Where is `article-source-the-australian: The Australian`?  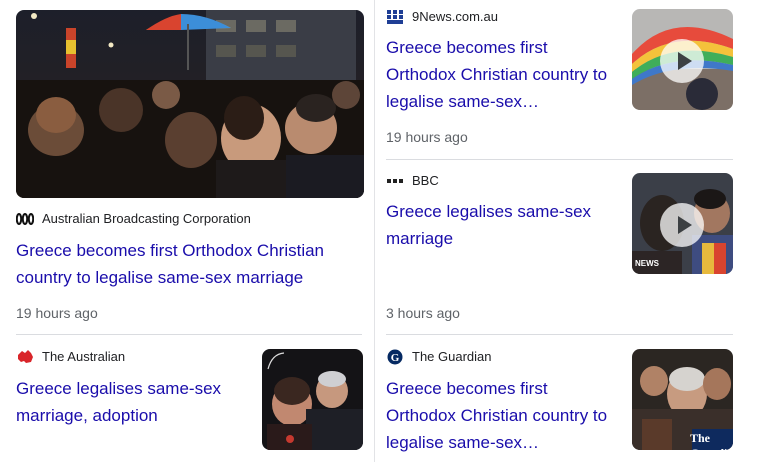 article-source-the-australian: The Australian is located at coordinates (70, 357).